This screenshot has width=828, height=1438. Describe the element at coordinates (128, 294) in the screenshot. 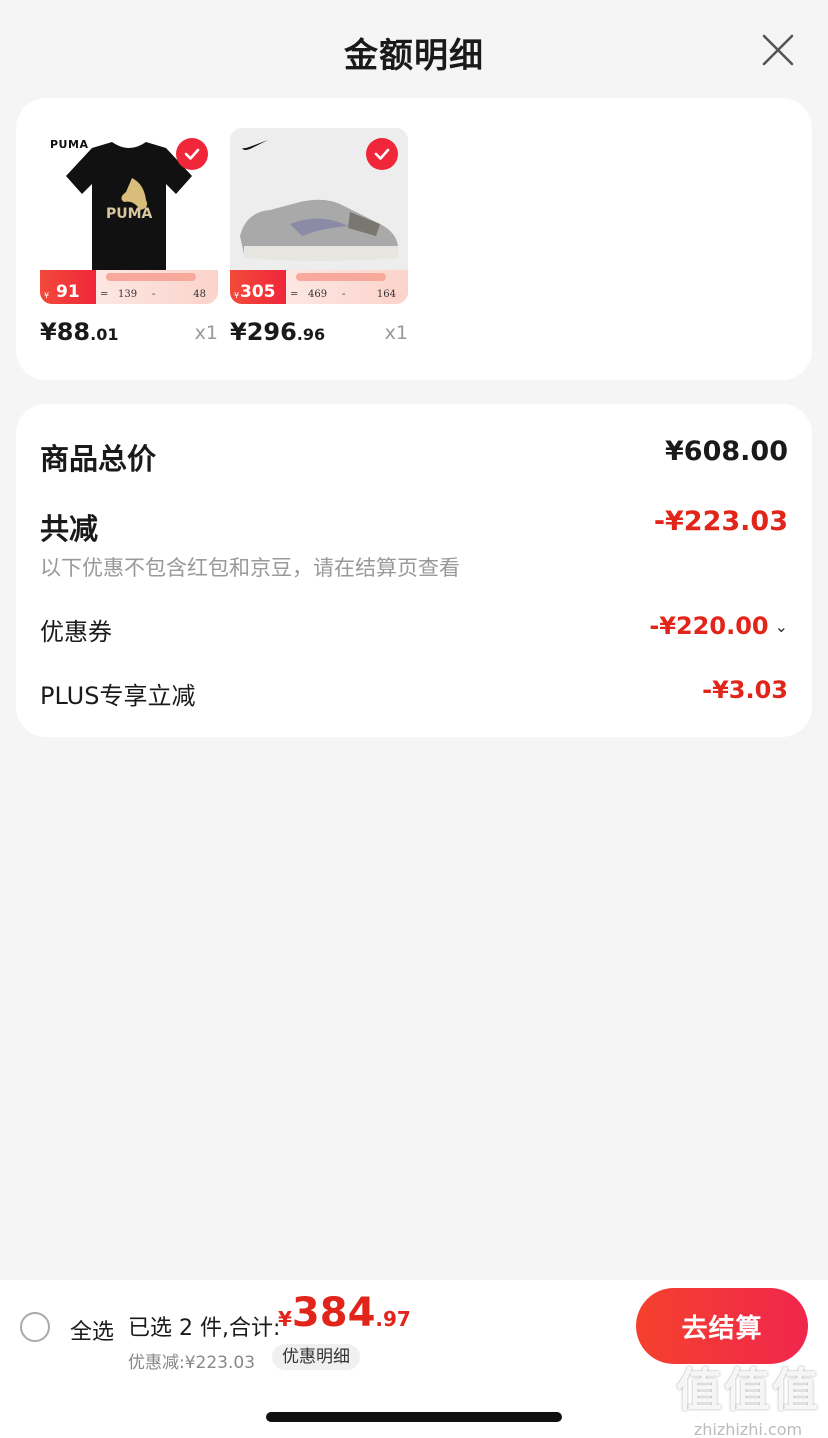

I see `promo-original: 139` at that location.